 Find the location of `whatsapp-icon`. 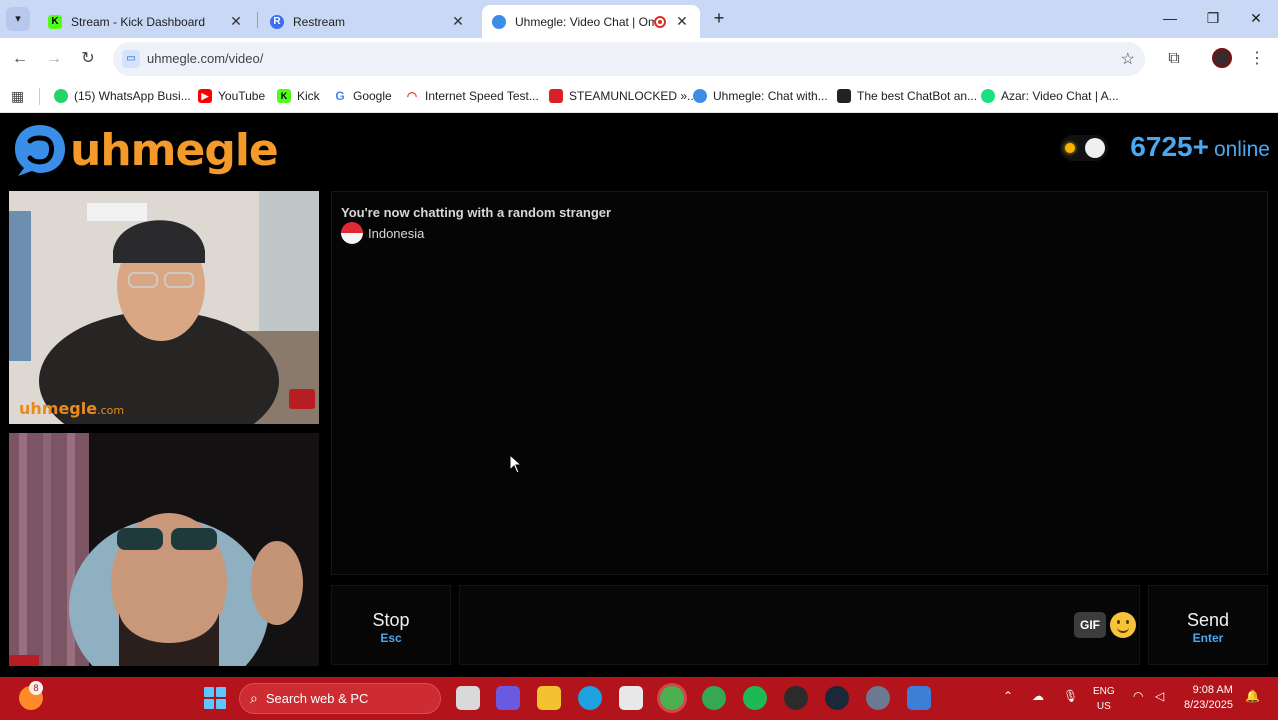

whatsapp-icon is located at coordinates (61, 96).